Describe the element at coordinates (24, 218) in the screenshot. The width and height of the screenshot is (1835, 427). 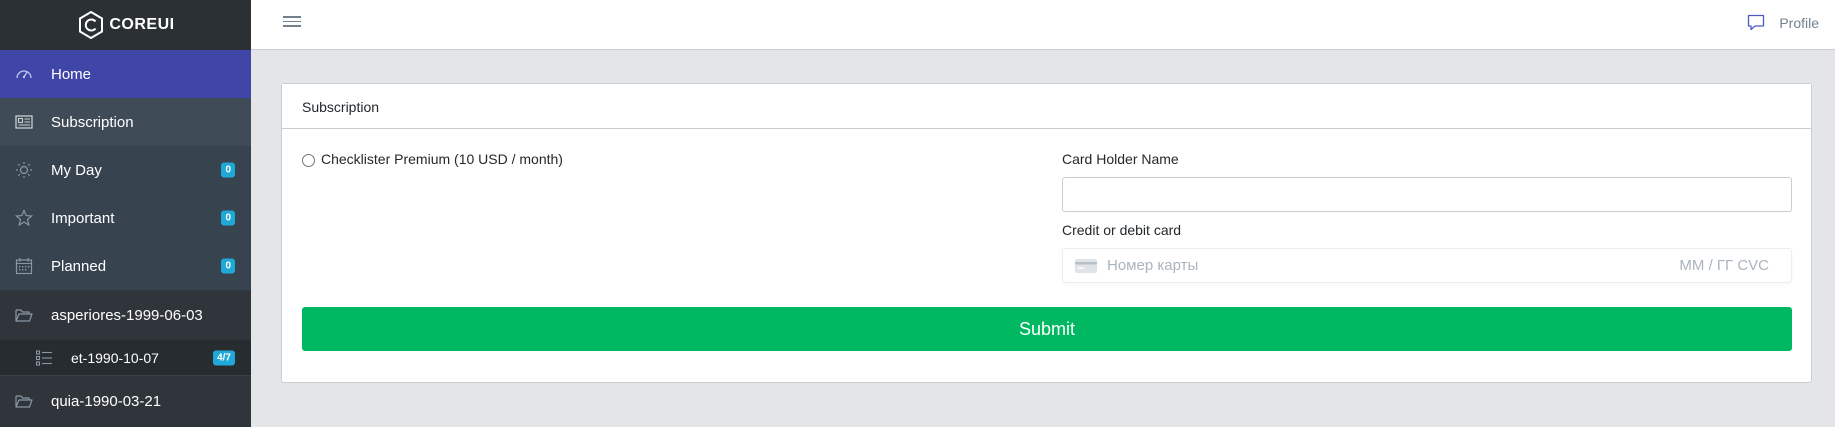
I see `star-icon` at that location.